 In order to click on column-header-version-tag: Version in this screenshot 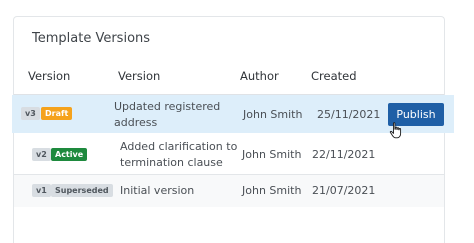, I will do `click(49, 76)`.